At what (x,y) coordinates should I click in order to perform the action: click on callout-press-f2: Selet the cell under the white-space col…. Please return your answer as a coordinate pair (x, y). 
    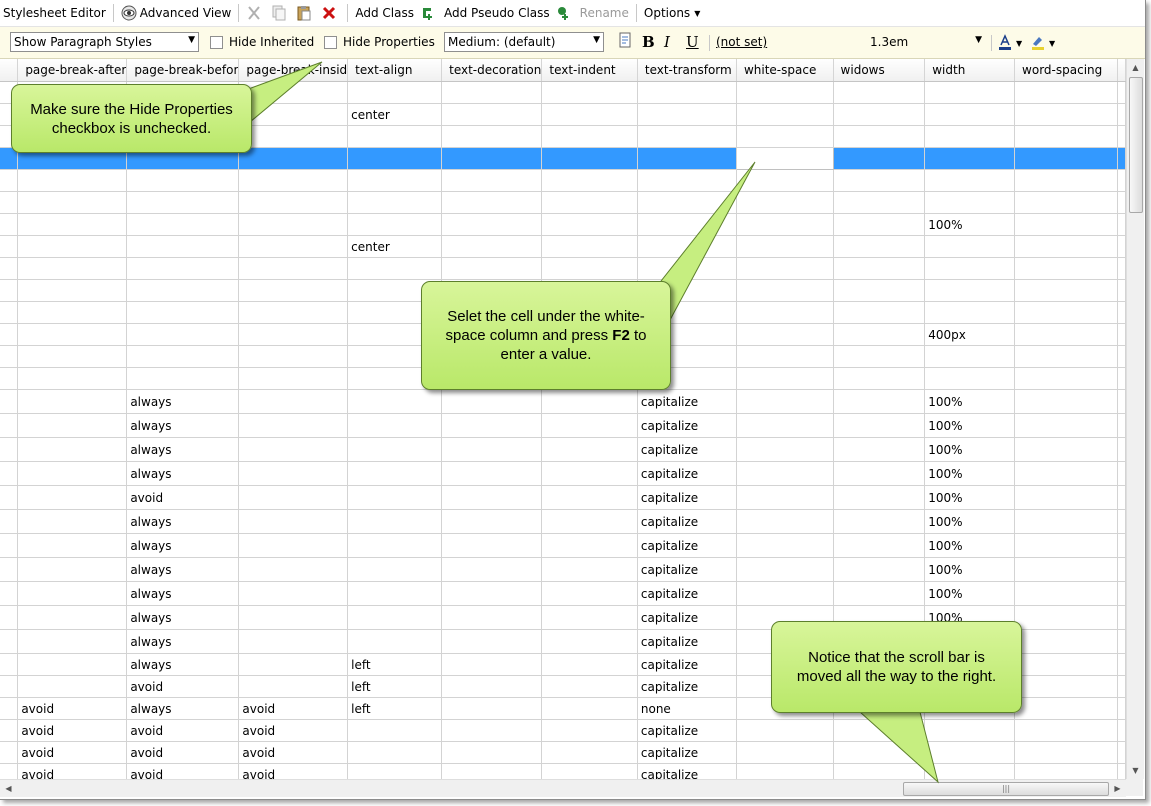
    Looking at the image, I should click on (546, 335).